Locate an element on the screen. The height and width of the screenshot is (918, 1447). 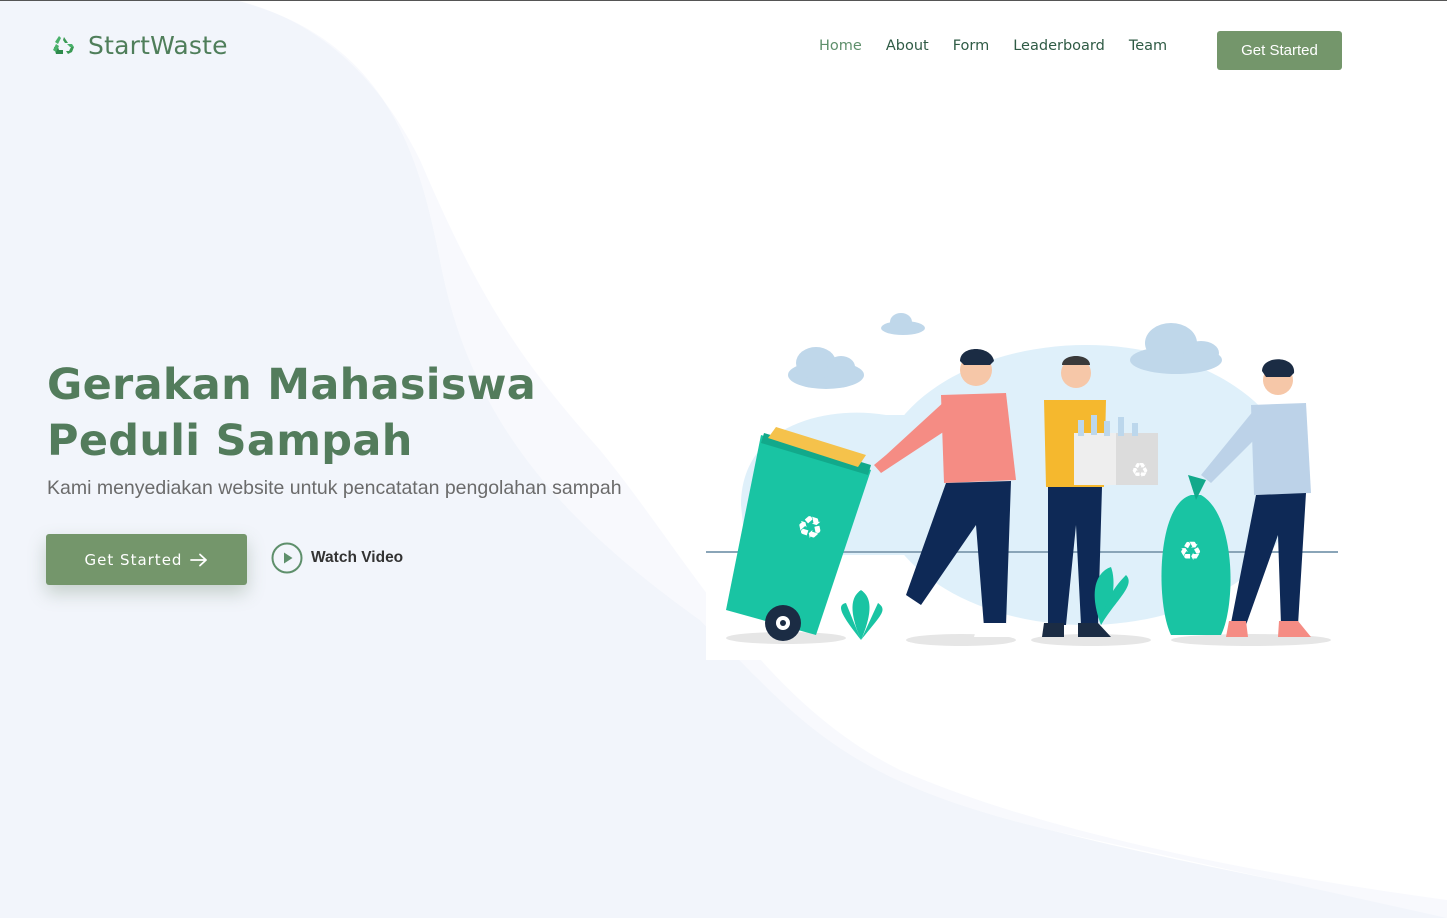
watch-video-button: Watch Video is located at coordinates (337, 558).